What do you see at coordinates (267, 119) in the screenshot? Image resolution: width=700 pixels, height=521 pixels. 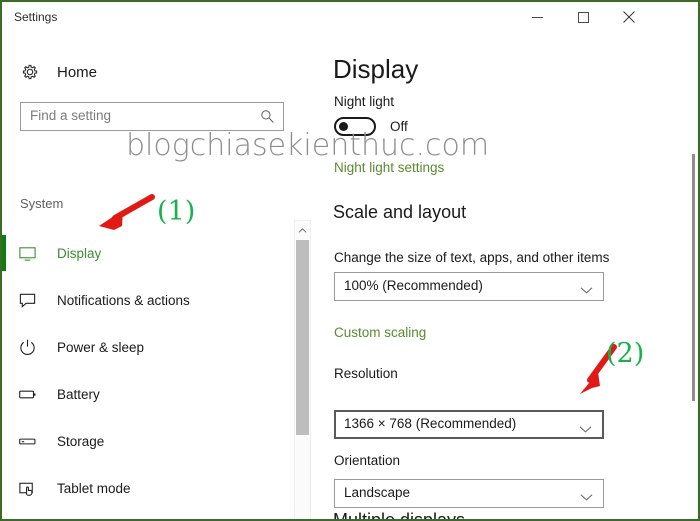 I see `search-icon` at bounding box center [267, 119].